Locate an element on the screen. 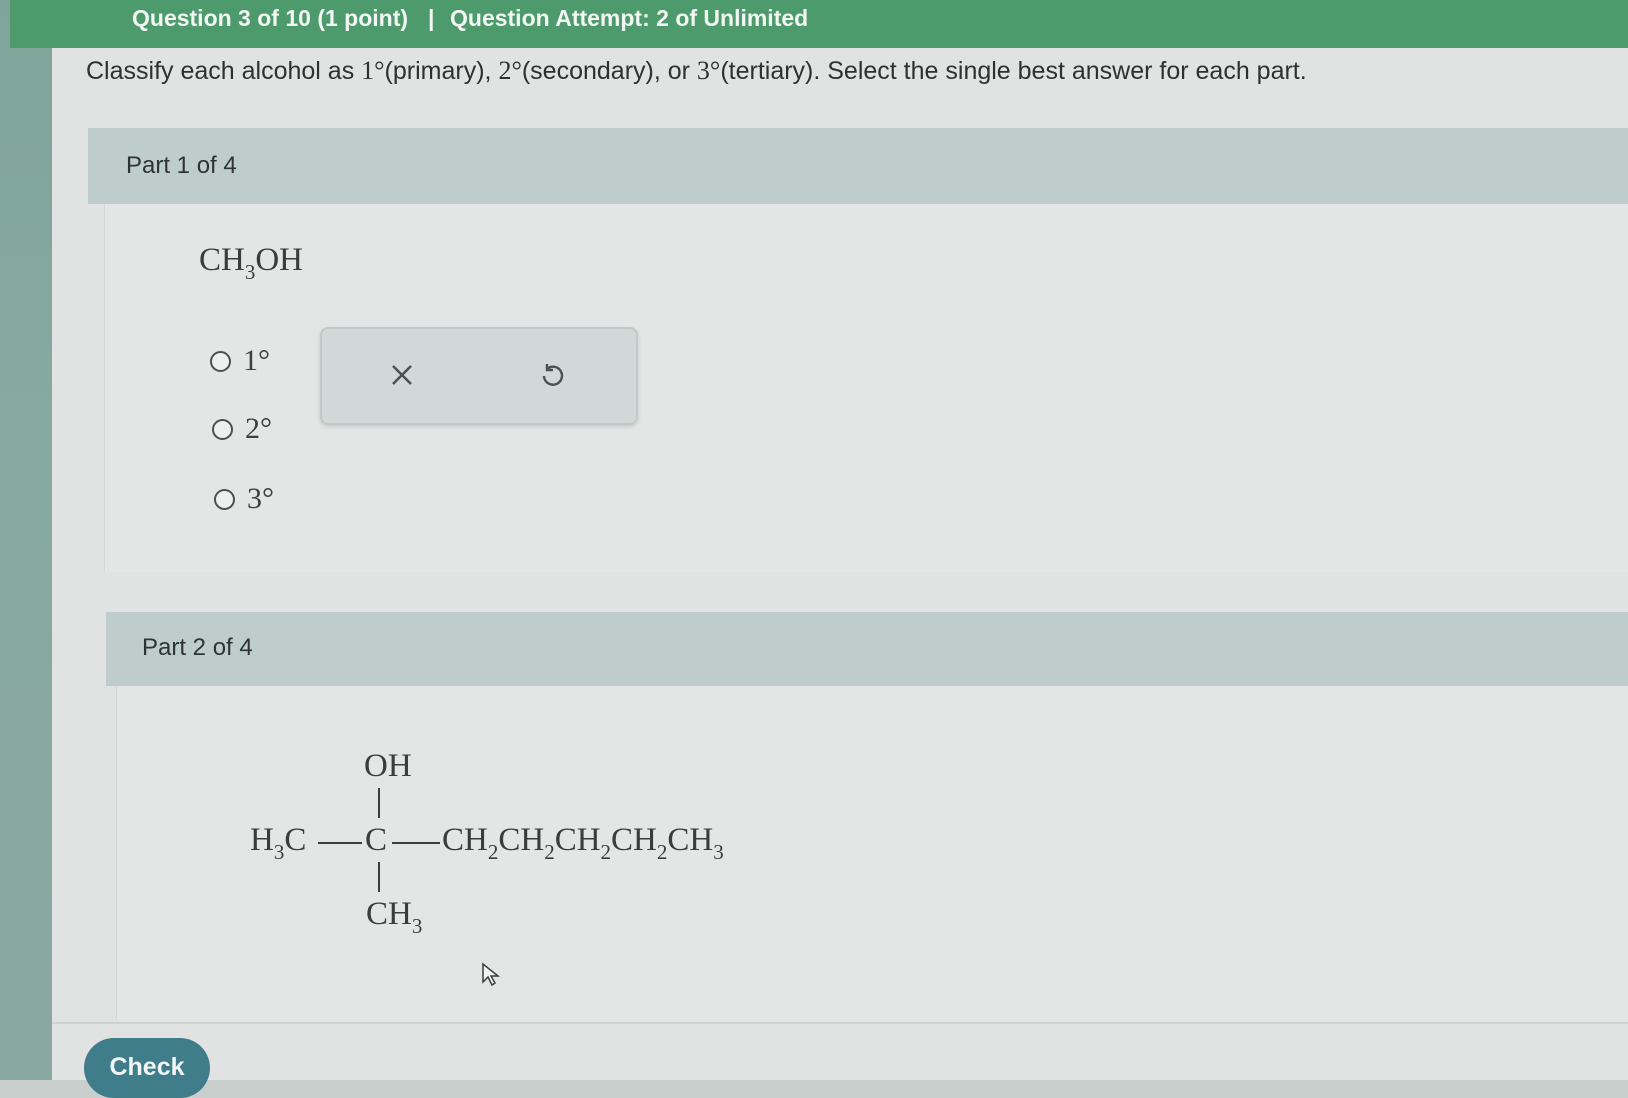 The height and width of the screenshot is (1098, 1628). degree-1-label: 1° is located at coordinates (373, 70).